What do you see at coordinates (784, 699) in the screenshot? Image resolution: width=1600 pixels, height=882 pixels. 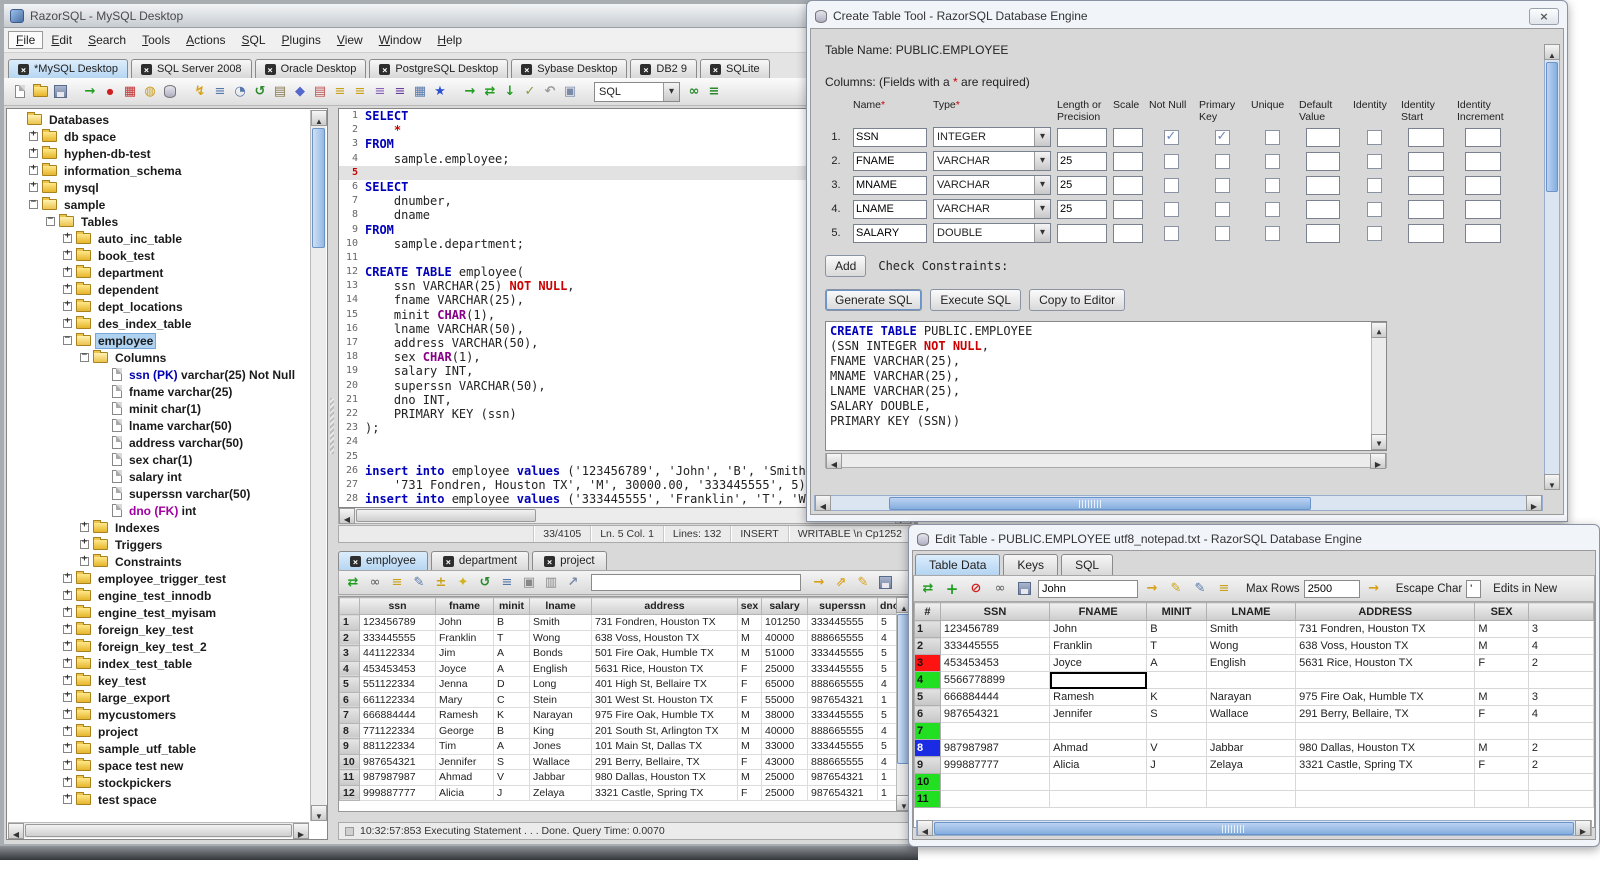 I see `cell: 55000` at bounding box center [784, 699].